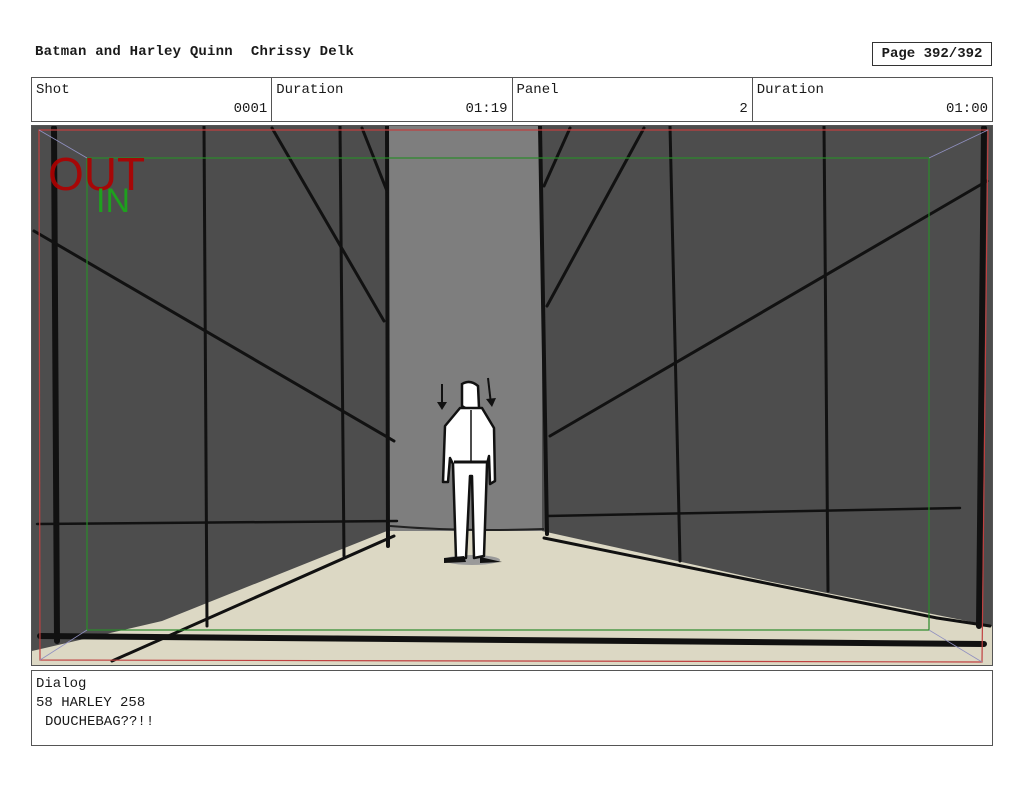  I want to click on header-title-line: Batman and Harley Quinn Chrissy Delk, so click(194, 52).